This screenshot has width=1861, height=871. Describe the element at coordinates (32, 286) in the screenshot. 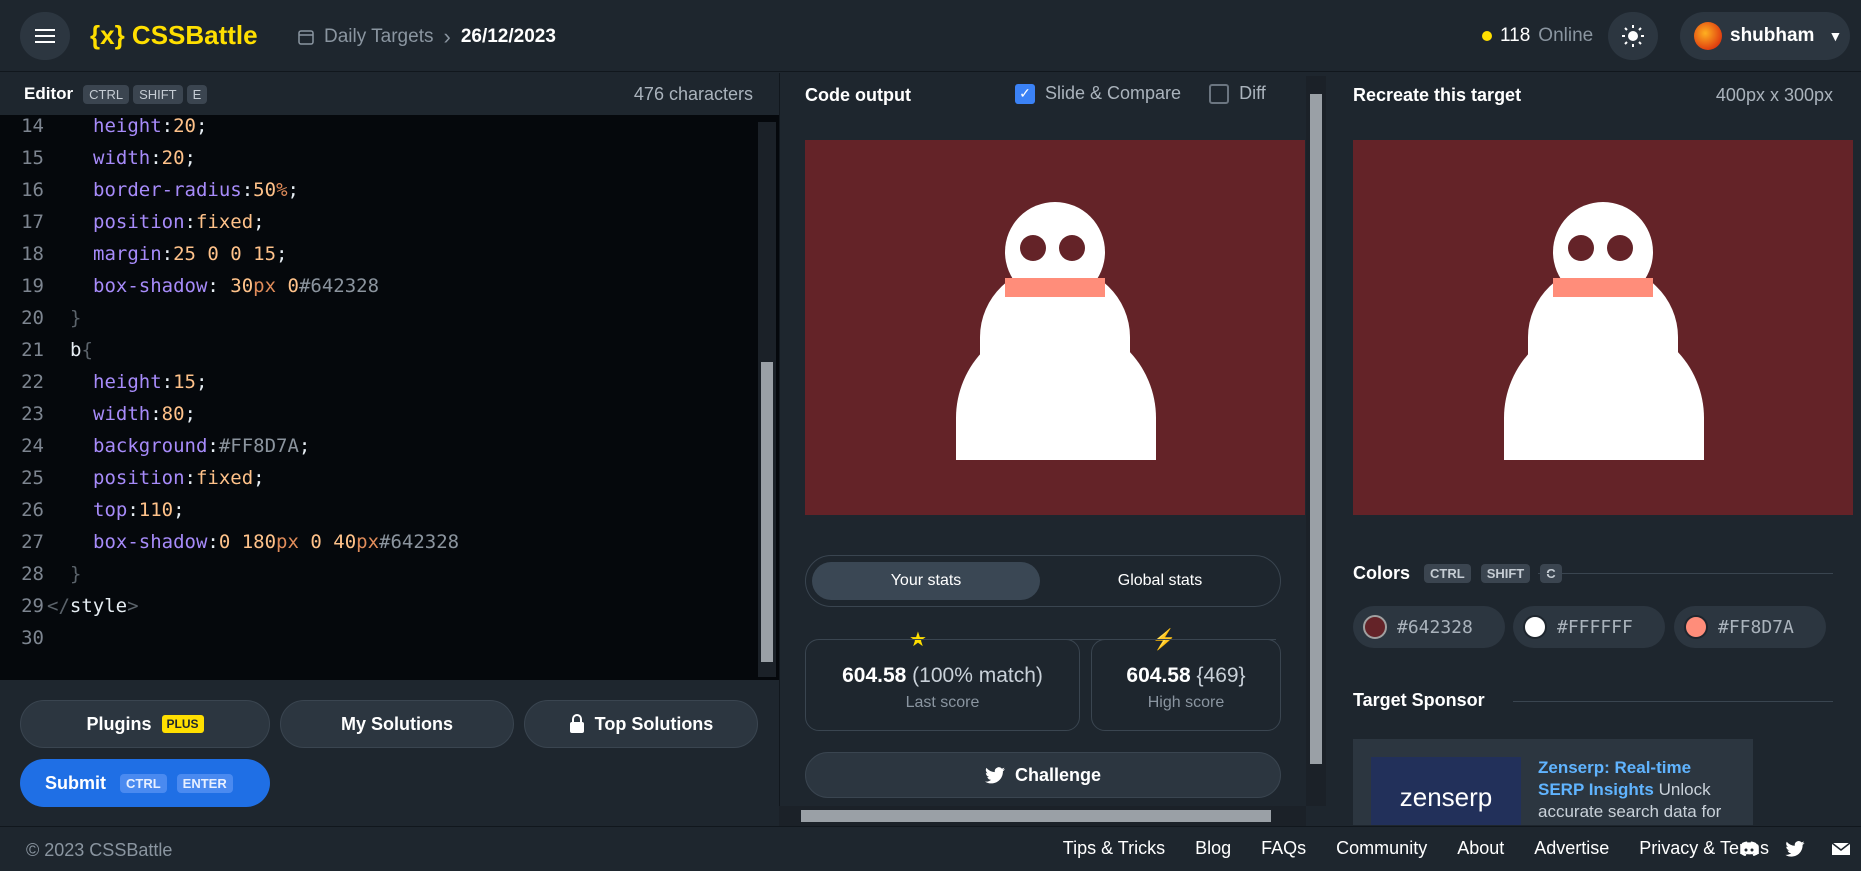

I see `line-number: 19` at that location.